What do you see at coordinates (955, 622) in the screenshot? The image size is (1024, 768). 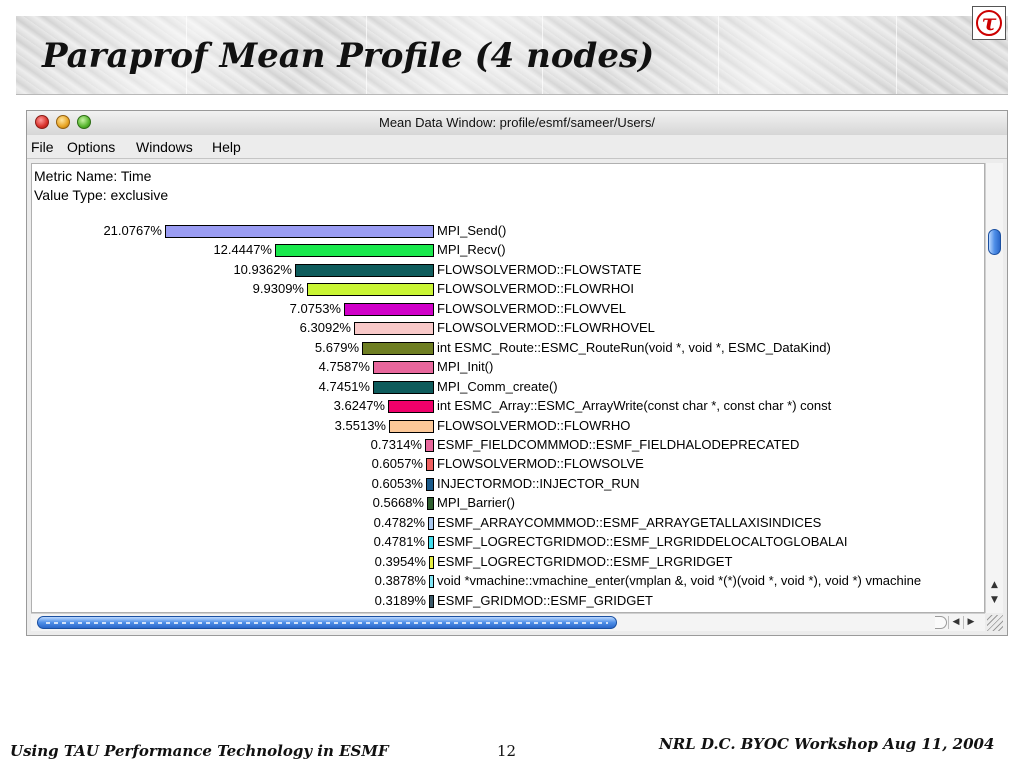 I see `scroll-left-arrow-icon: ◀` at bounding box center [955, 622].